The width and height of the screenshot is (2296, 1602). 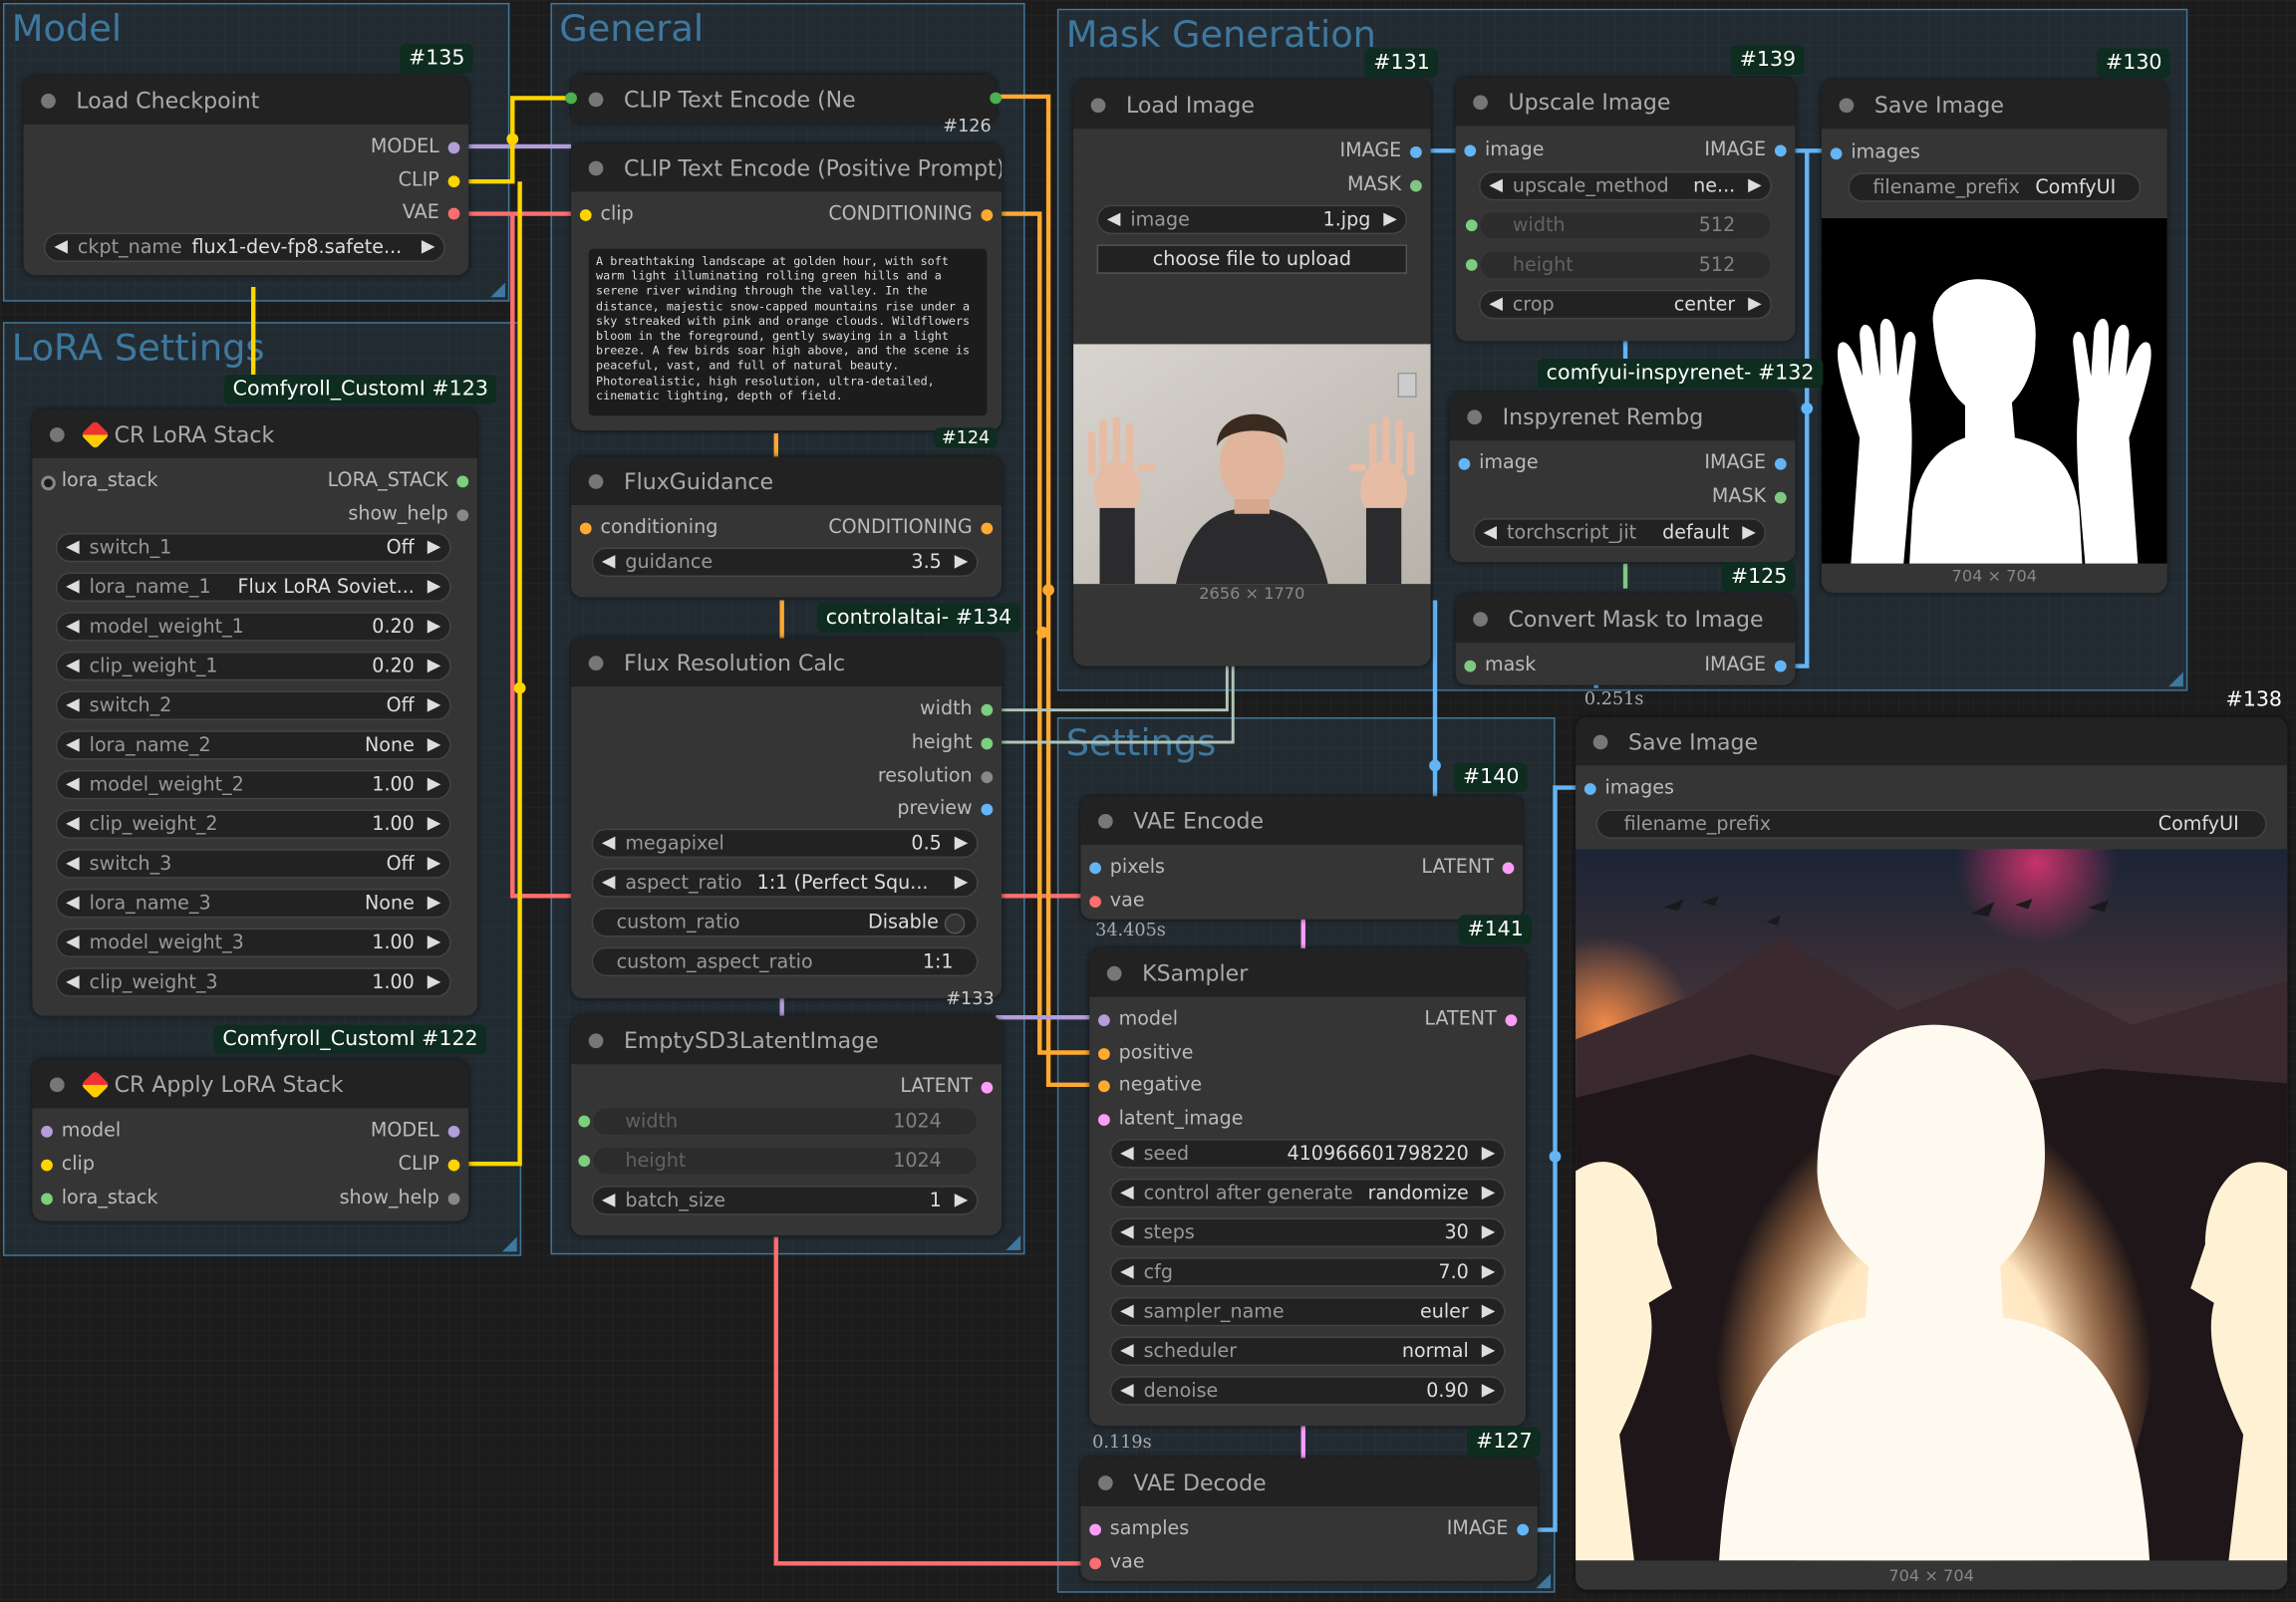 What do you see at coordinates (1252, 220) in the screenshot?
I see `image-file-combo: ◀ image 1.jpg ▶` at bounding box center [1252, 220].